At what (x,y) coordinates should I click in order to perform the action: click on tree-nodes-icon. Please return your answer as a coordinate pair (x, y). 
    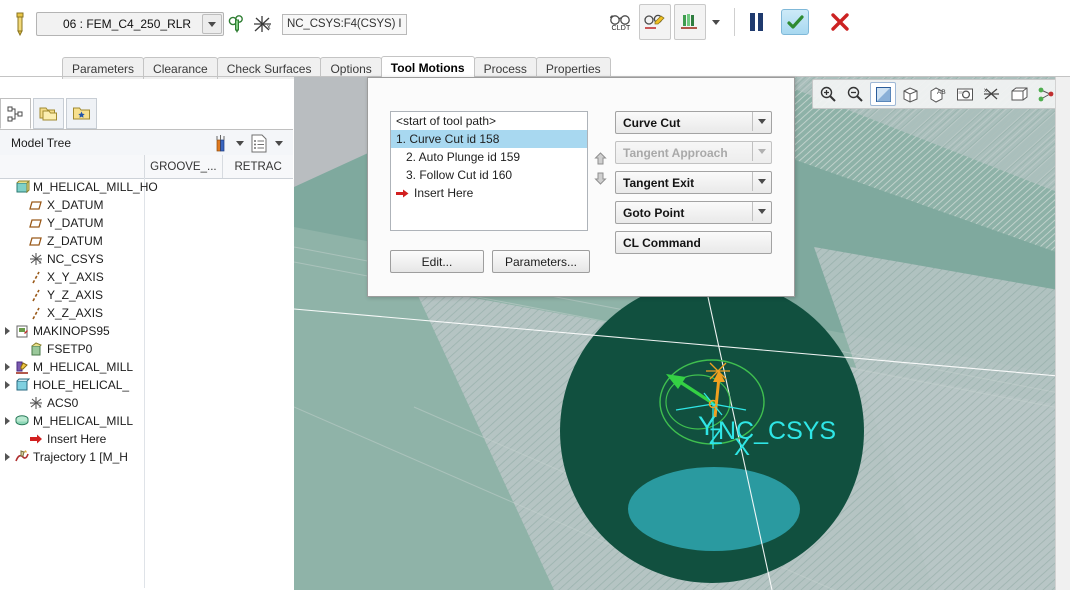
    Looking at the image, I should click on (14, 113).